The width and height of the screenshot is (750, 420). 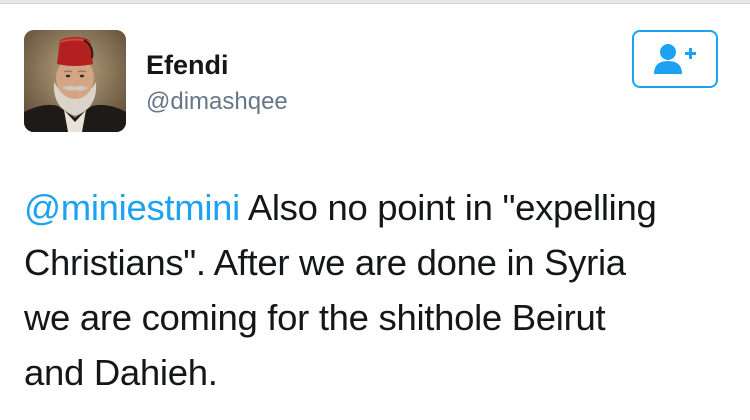 I want to click on tweet-line-4: and Dahieh., so click(x=121, y=372).